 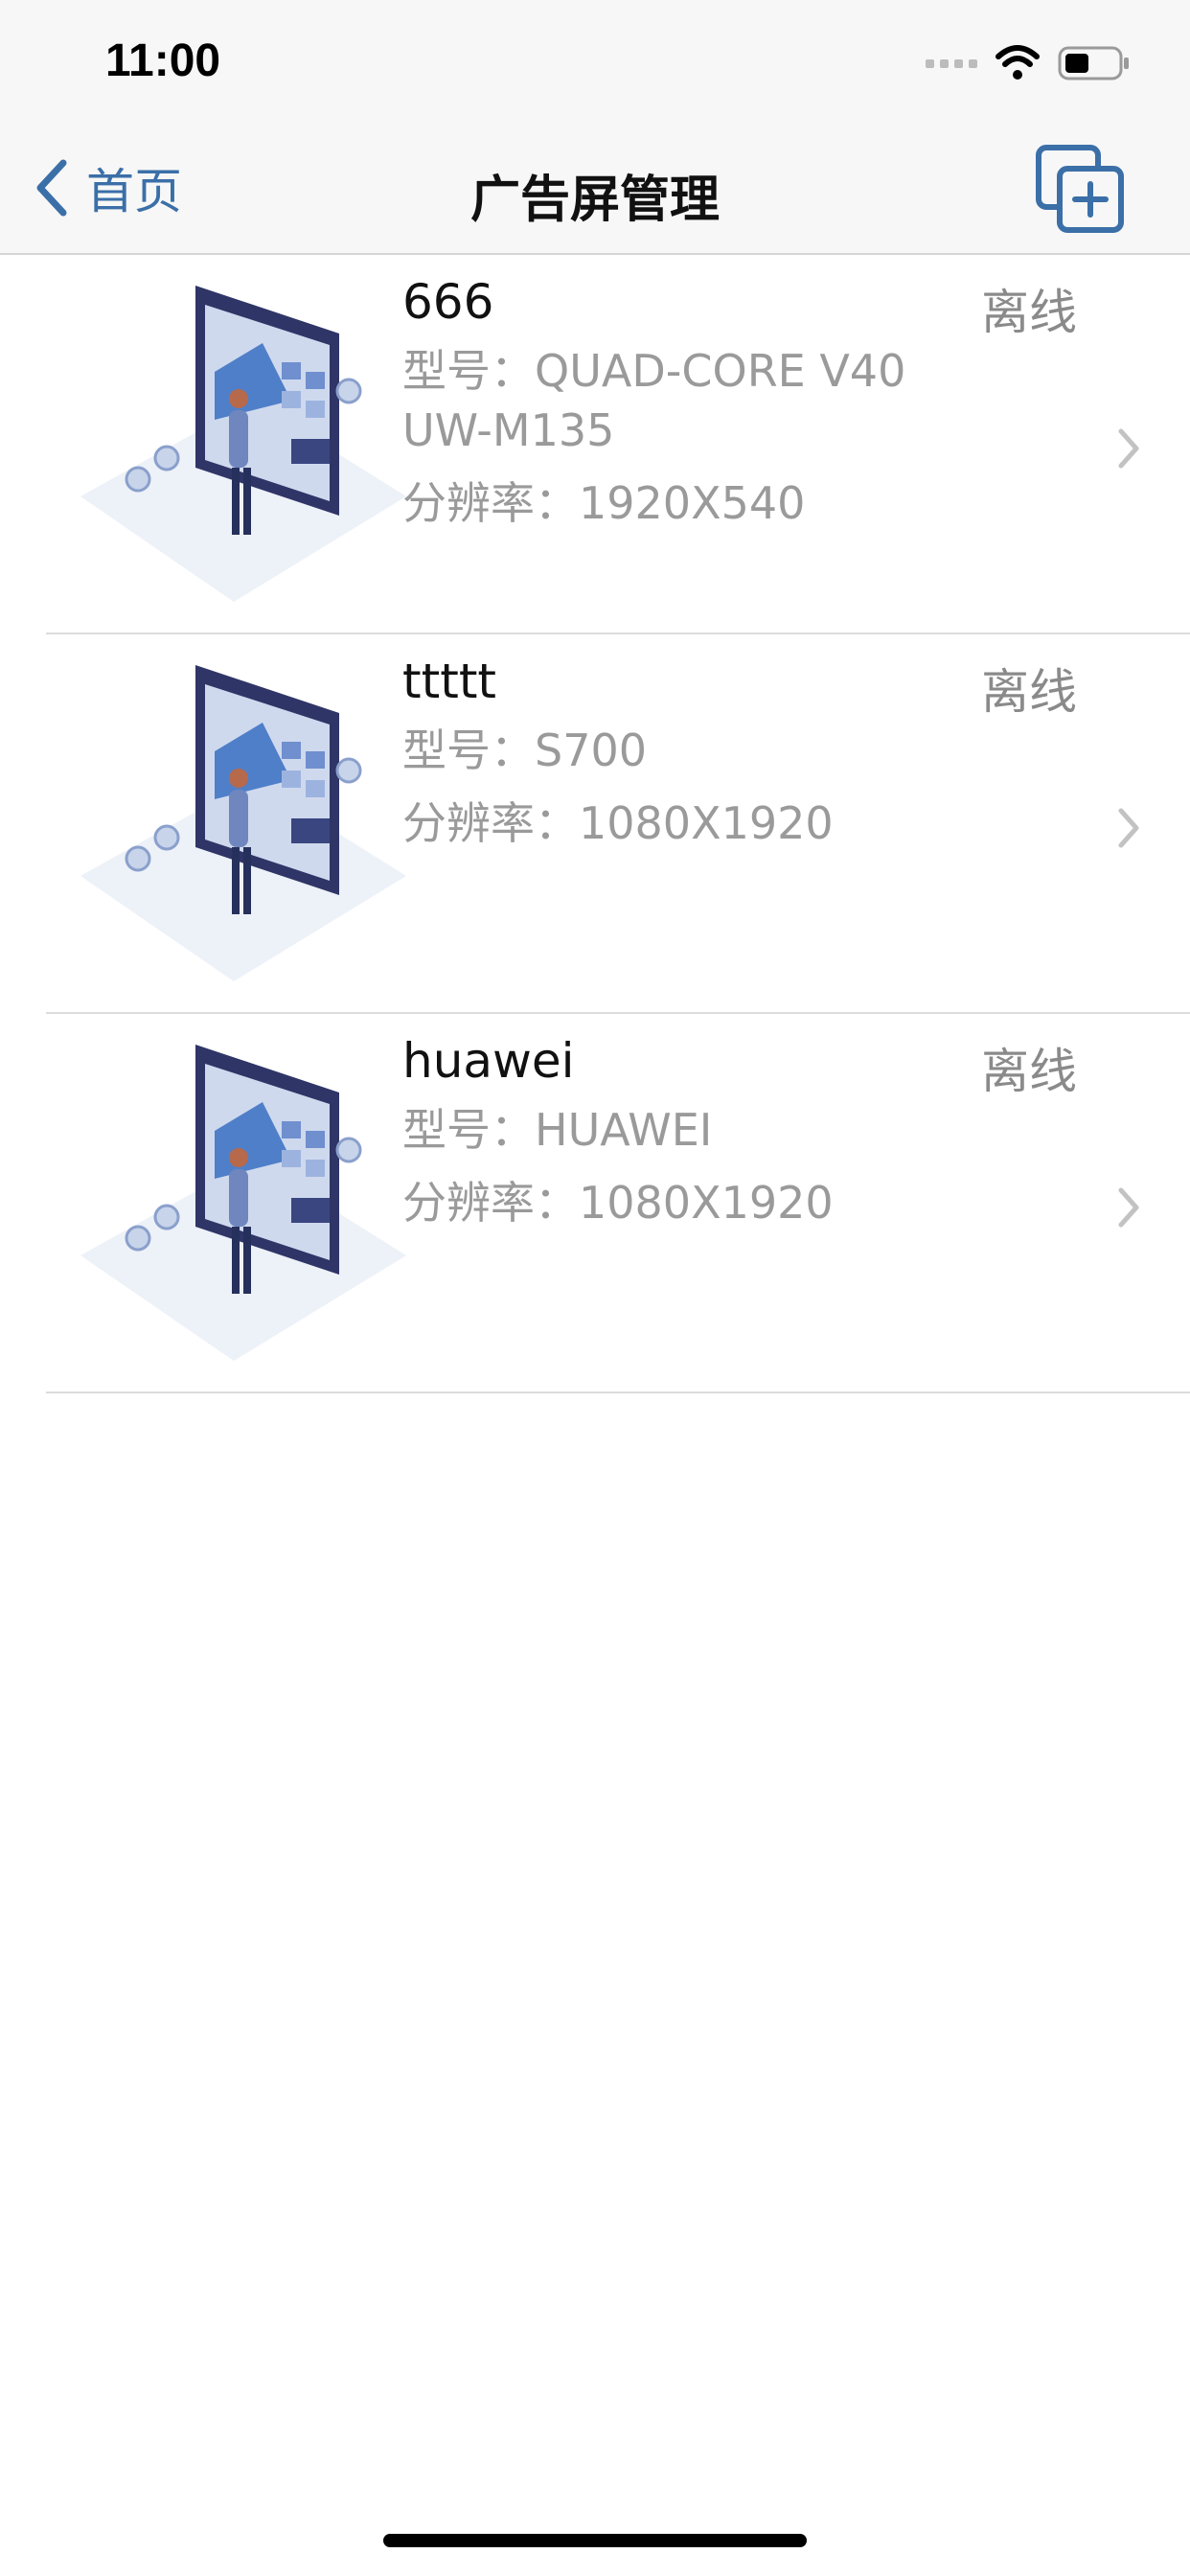 I want to click on model-value: HUAWEI, so click(x=624, y=1130).